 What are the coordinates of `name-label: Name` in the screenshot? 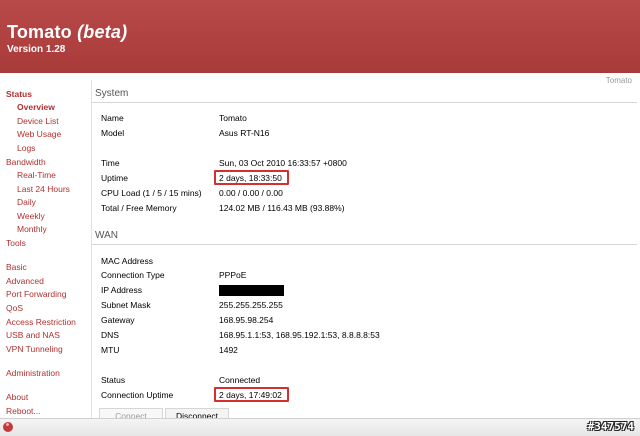 It's located at (112, 118).